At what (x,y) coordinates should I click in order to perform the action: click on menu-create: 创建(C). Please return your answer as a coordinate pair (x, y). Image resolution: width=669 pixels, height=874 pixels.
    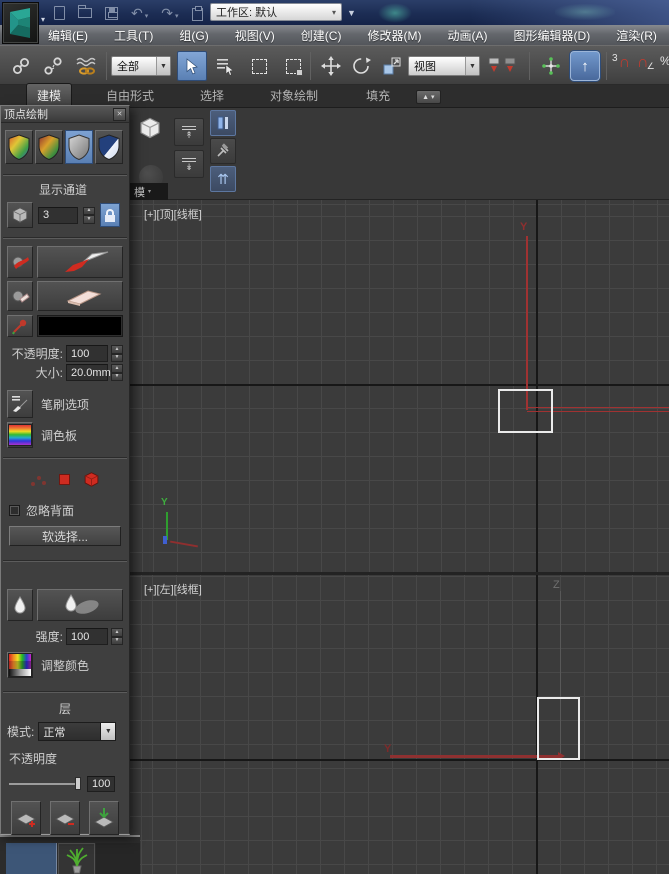
    Looking at the image, I should click on (321, 35).